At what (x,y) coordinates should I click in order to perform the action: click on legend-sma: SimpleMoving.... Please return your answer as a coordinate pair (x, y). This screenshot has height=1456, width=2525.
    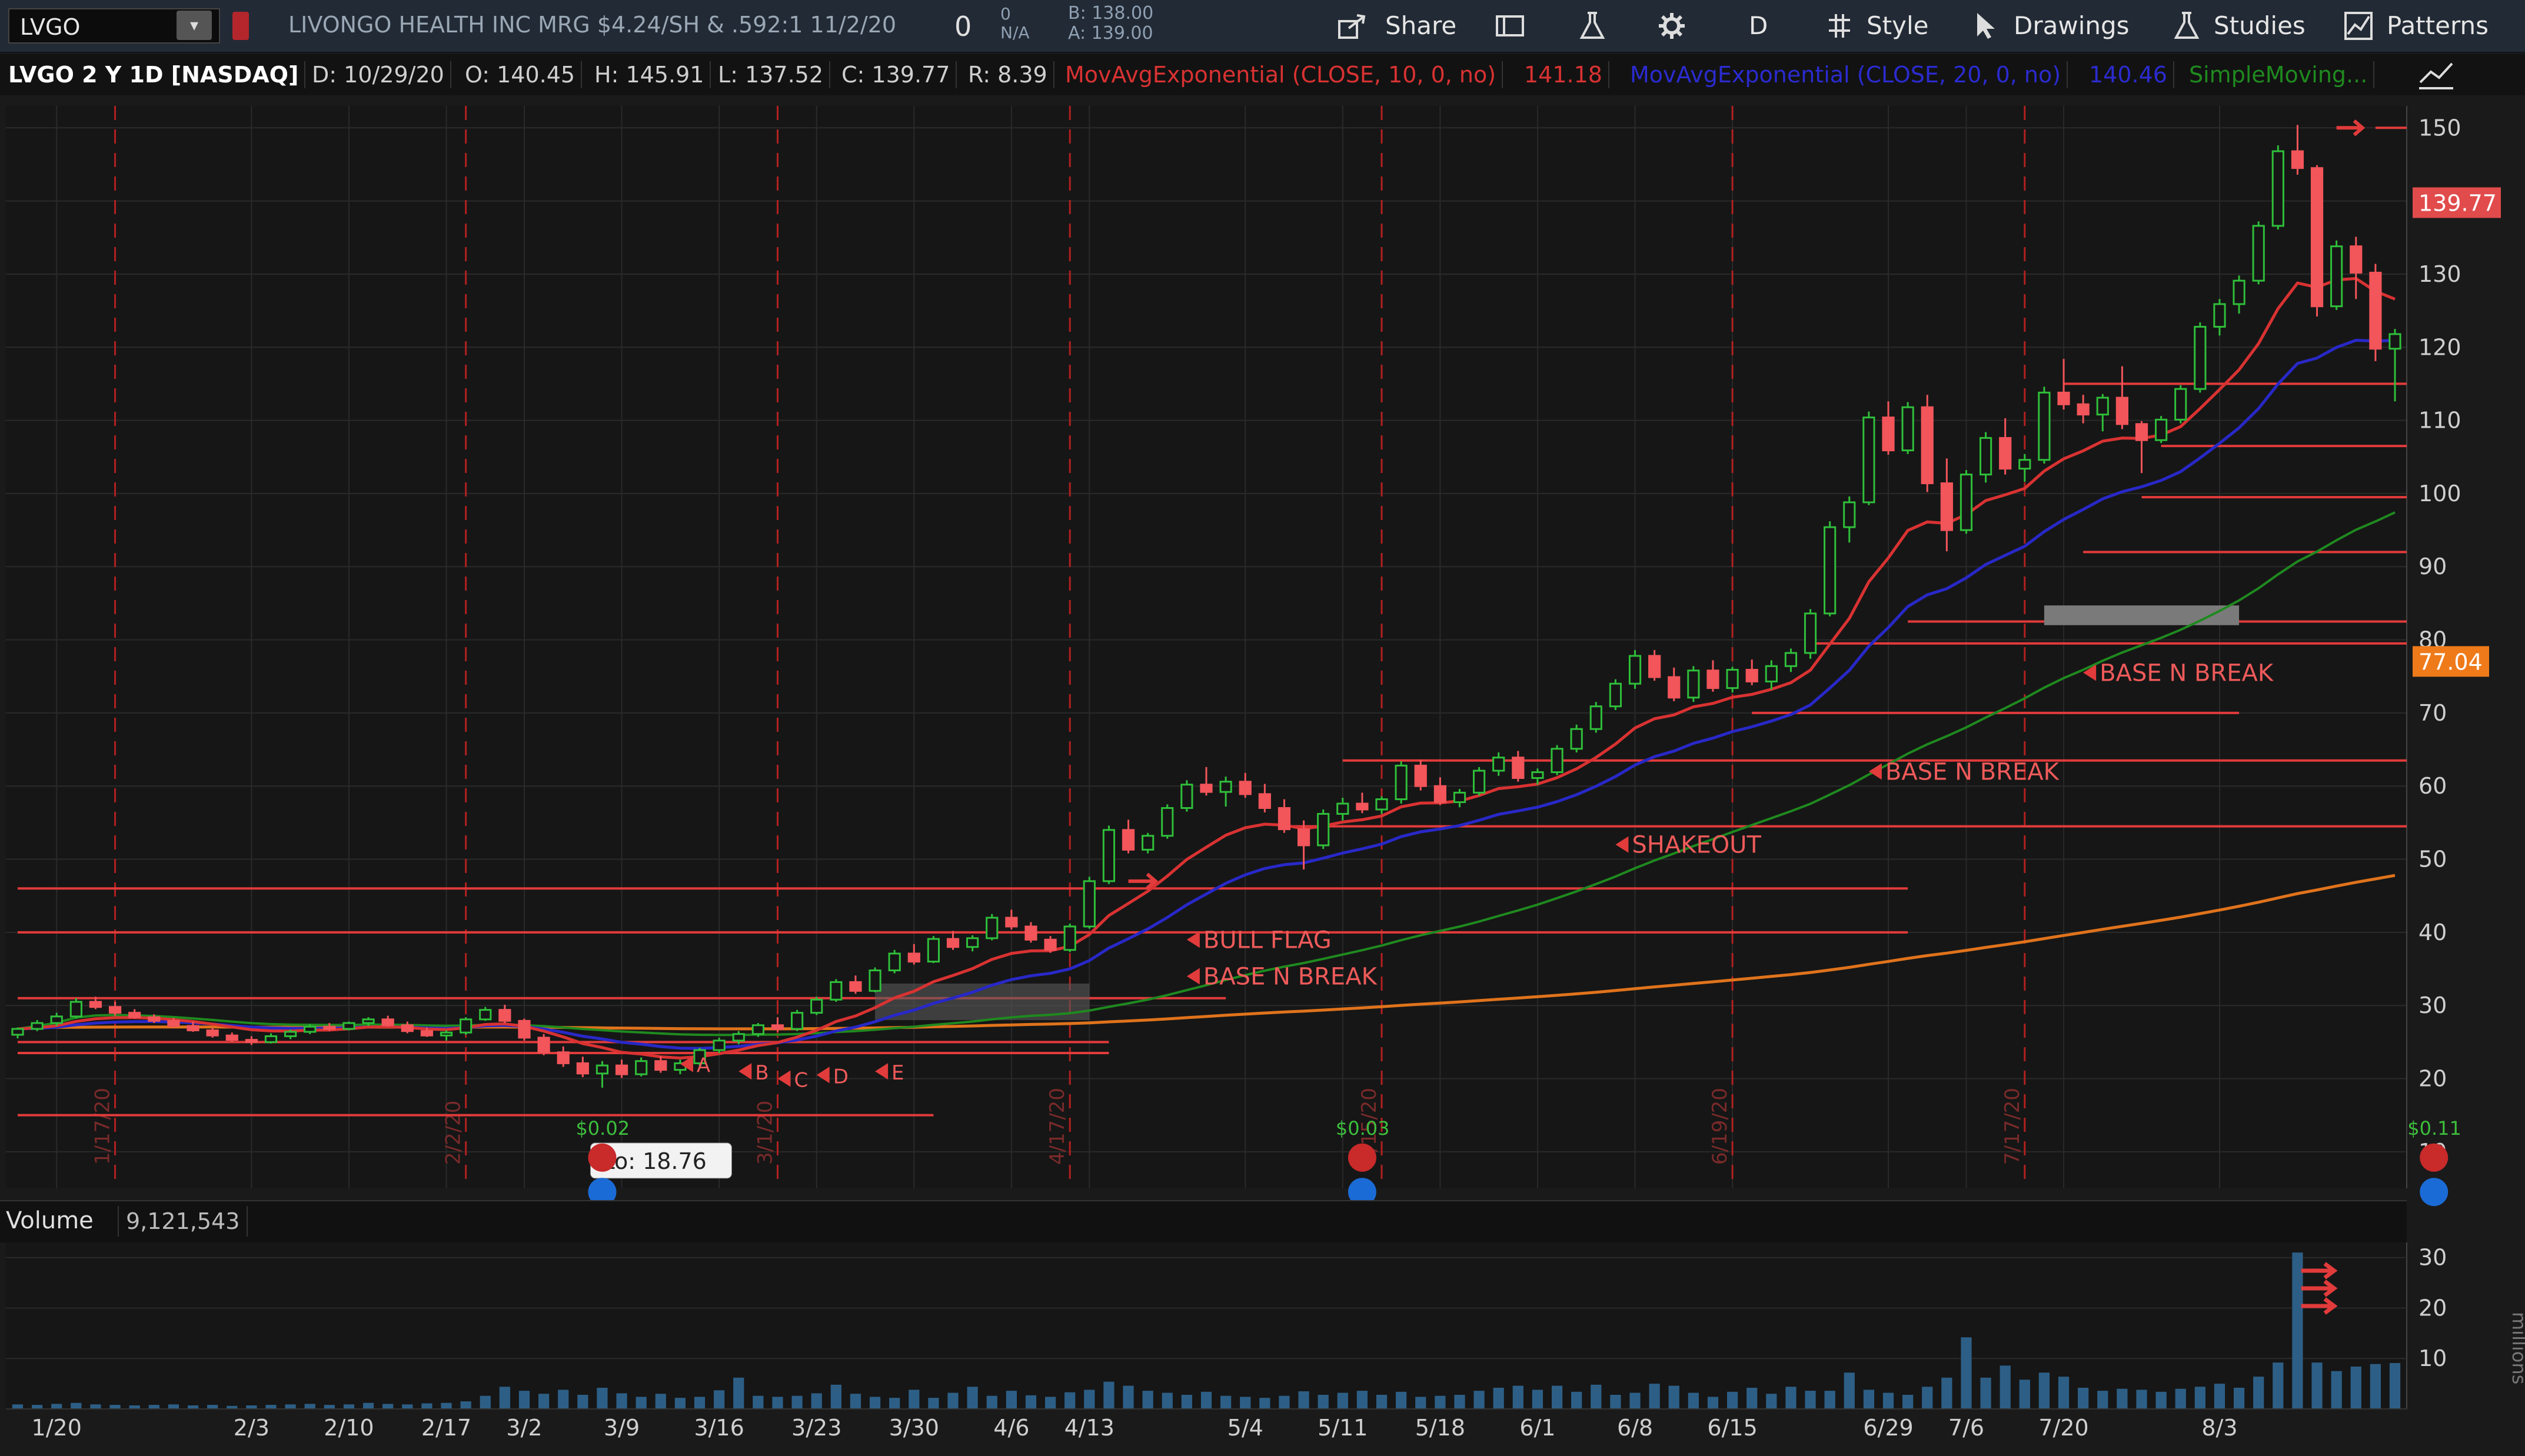
    Looking at the image, I should click on (2279, 74).